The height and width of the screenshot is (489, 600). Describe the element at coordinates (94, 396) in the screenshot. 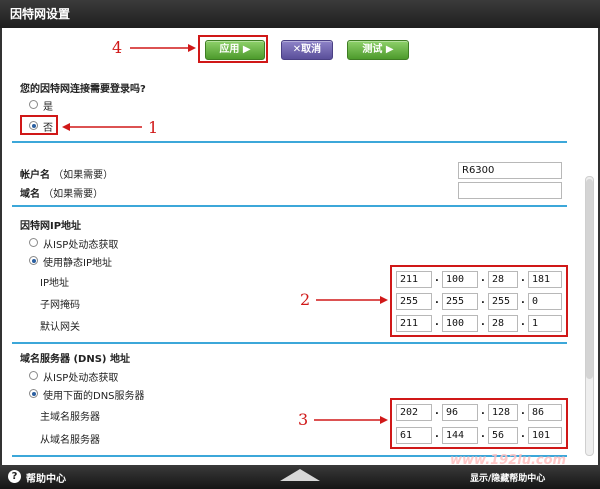

I see `dns-manual-label: 使用下面的DNS服务器` at that location.